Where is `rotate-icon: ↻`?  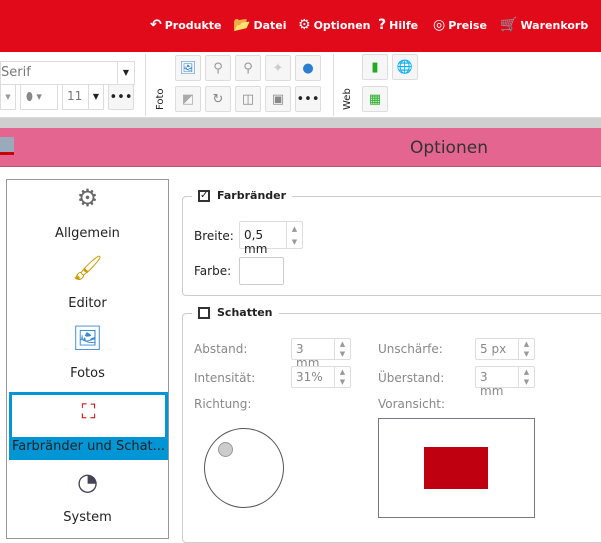
rotate-icon: ↻ is located at coordinates (218, 99).